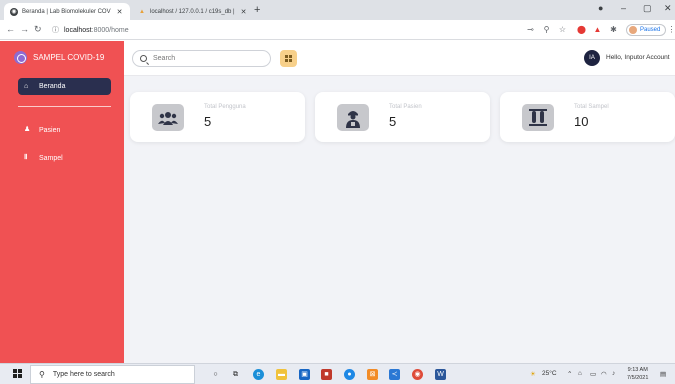 The height and width of the screenshot is (384, 675). What do you see at coordinates (51, 158) in the screenshot?
I see `sidebar-item-label: Sampel` at bounding box center [51, 158].